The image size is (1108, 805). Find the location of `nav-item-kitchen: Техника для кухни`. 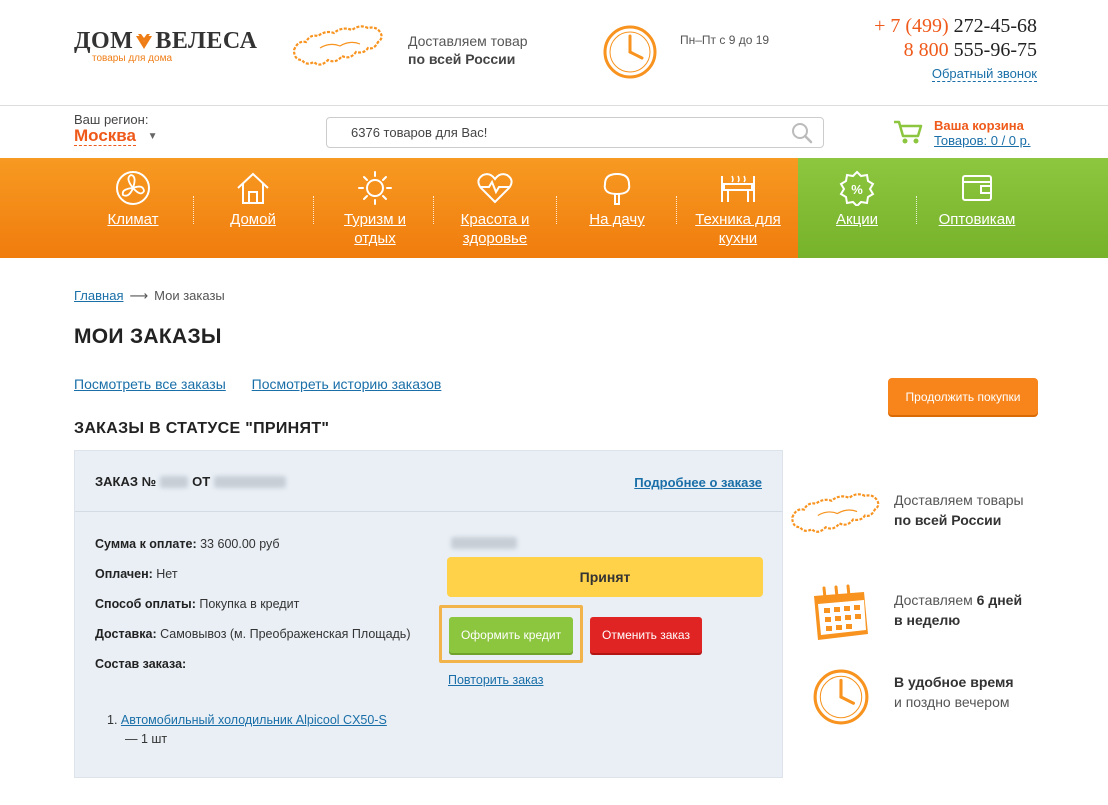

nav-item-kitchen: Техника для кухни is located at coordinates (738, 209).